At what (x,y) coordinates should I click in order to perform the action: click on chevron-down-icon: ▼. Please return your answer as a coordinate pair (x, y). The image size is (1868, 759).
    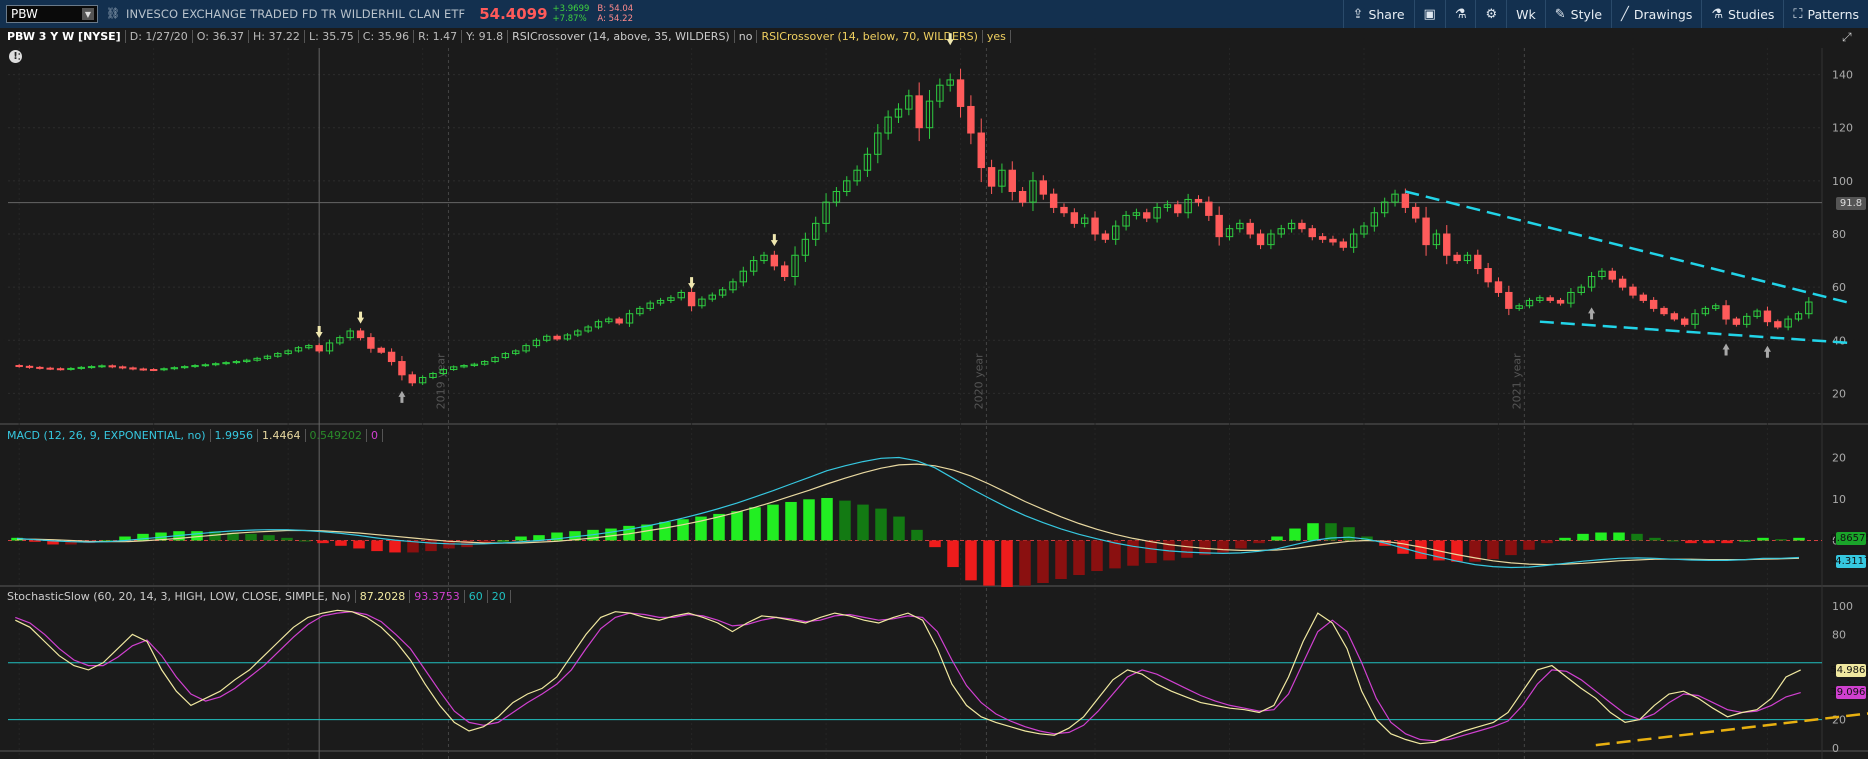
    Looking at the image, I should click on (88, 14).